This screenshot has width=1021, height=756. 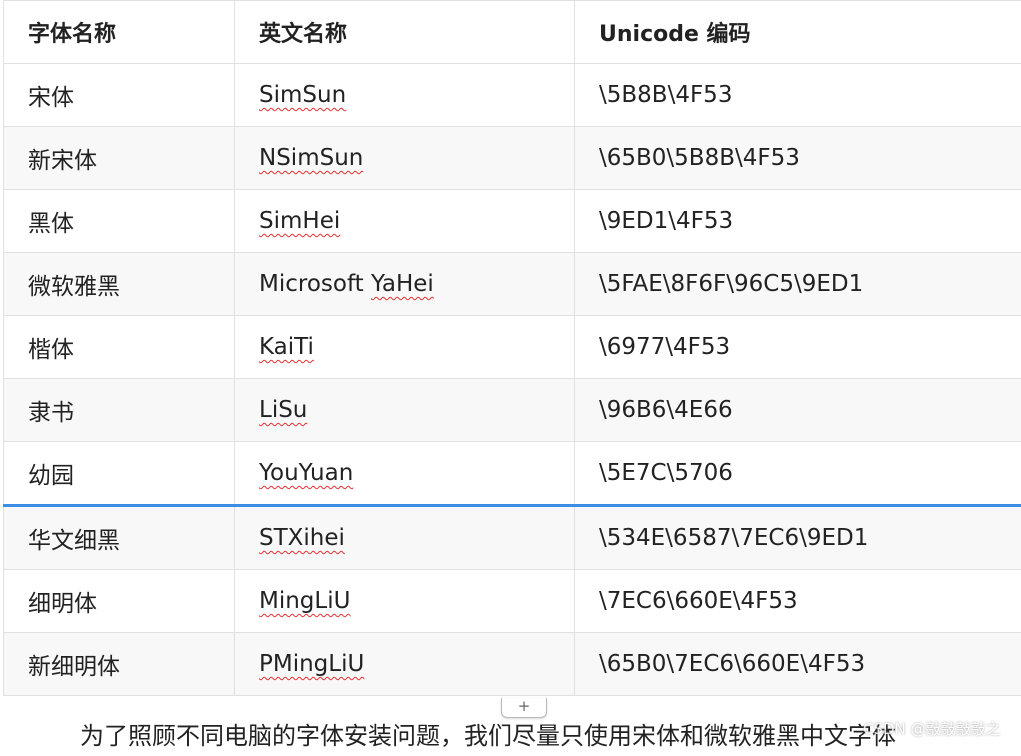 I want to click on misspelled-word: PMingLiU, so click(x=311, y=664).